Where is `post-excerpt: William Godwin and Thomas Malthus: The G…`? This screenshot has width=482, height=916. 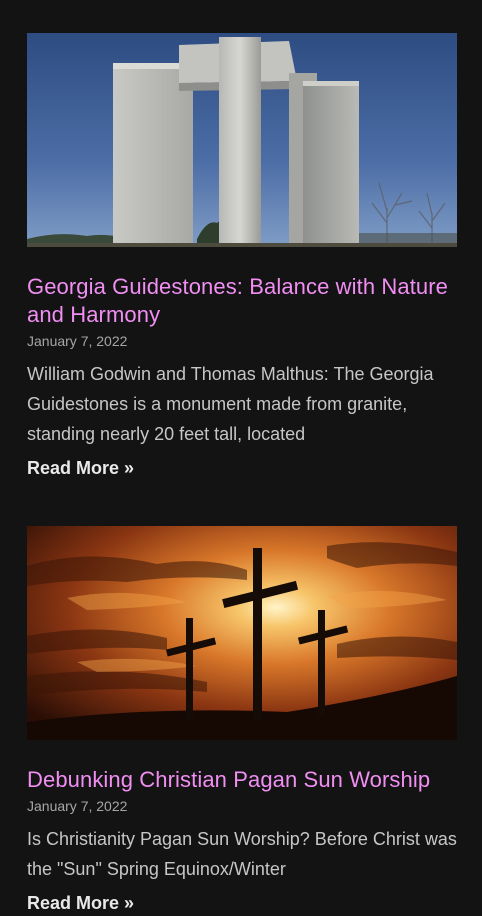
post-excerpt: William Godwin and Thomas Malthus: The G… is located at coordinates (230, 404).